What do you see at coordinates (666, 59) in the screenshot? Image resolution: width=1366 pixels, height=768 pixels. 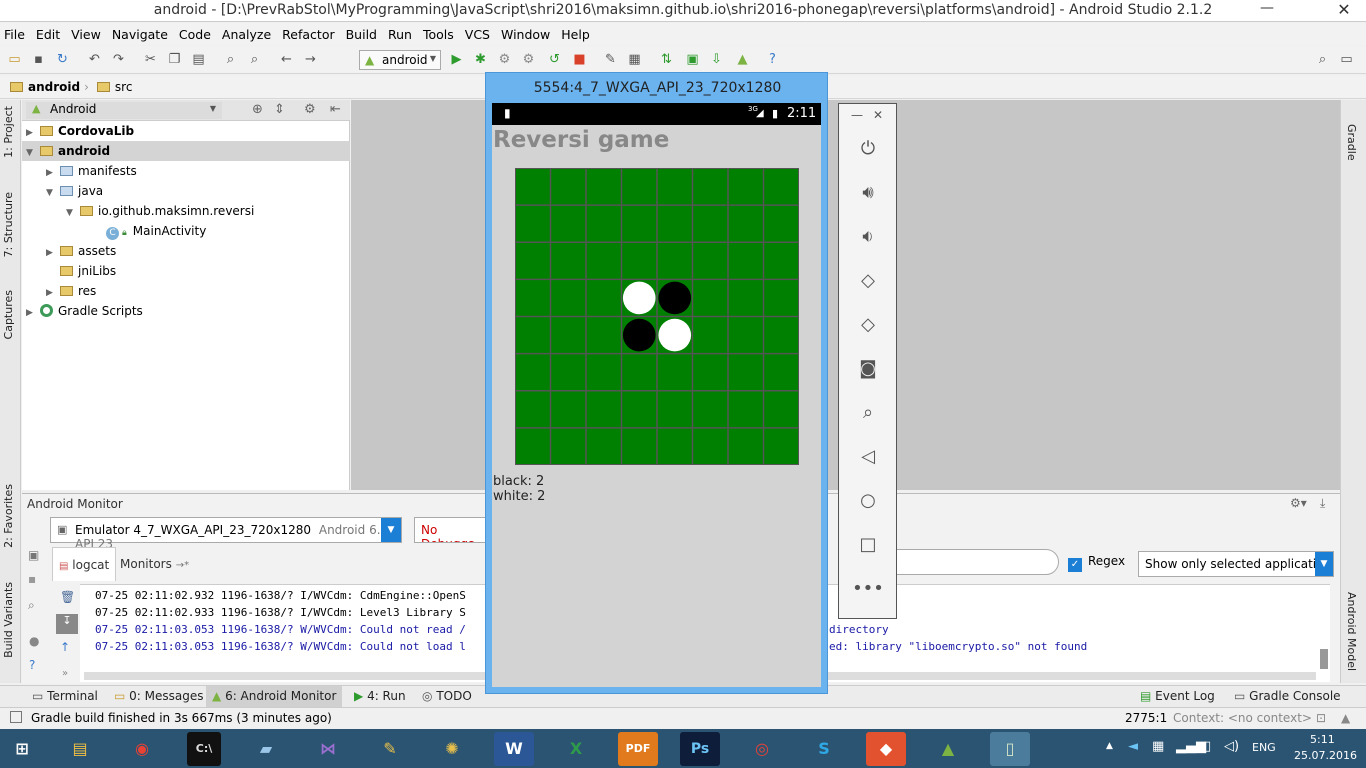 I see `sync-gradle-icon: ⇅` at bounding box center [666, 59].